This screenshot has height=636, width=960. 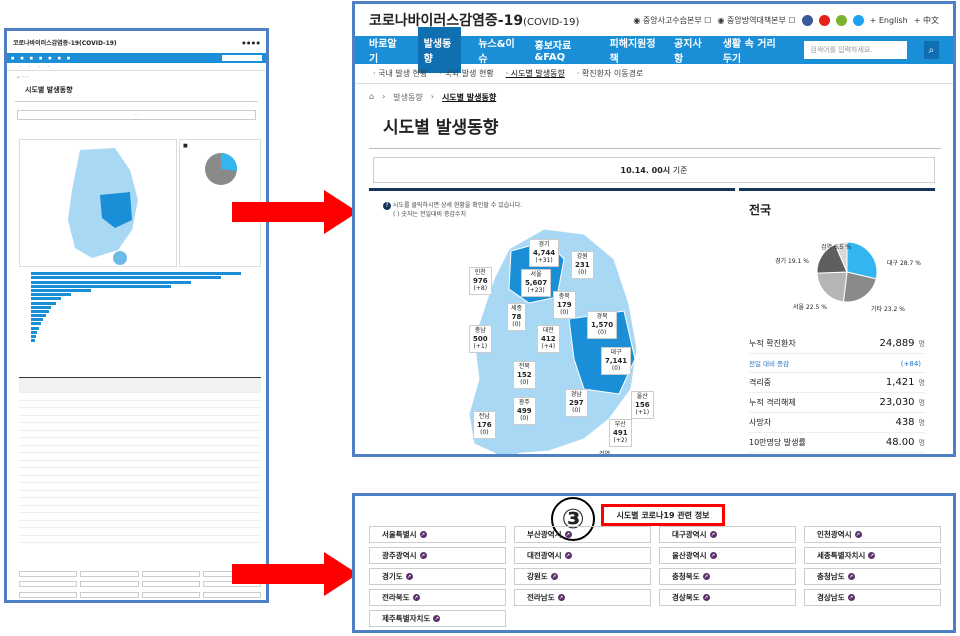 What do you see at coordinates (605, 454) in the screenshot?
I see `quarantine-label: 검역` at bounding box center [605, 454].